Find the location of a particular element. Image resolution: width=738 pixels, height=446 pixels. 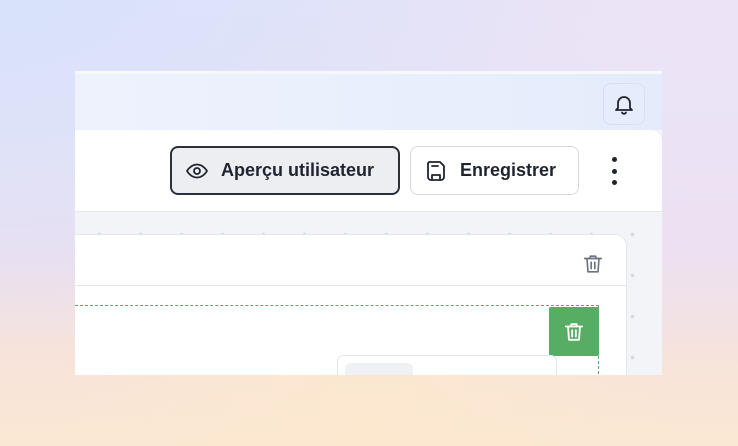

more-options-button is located at coordinates (614, 171).